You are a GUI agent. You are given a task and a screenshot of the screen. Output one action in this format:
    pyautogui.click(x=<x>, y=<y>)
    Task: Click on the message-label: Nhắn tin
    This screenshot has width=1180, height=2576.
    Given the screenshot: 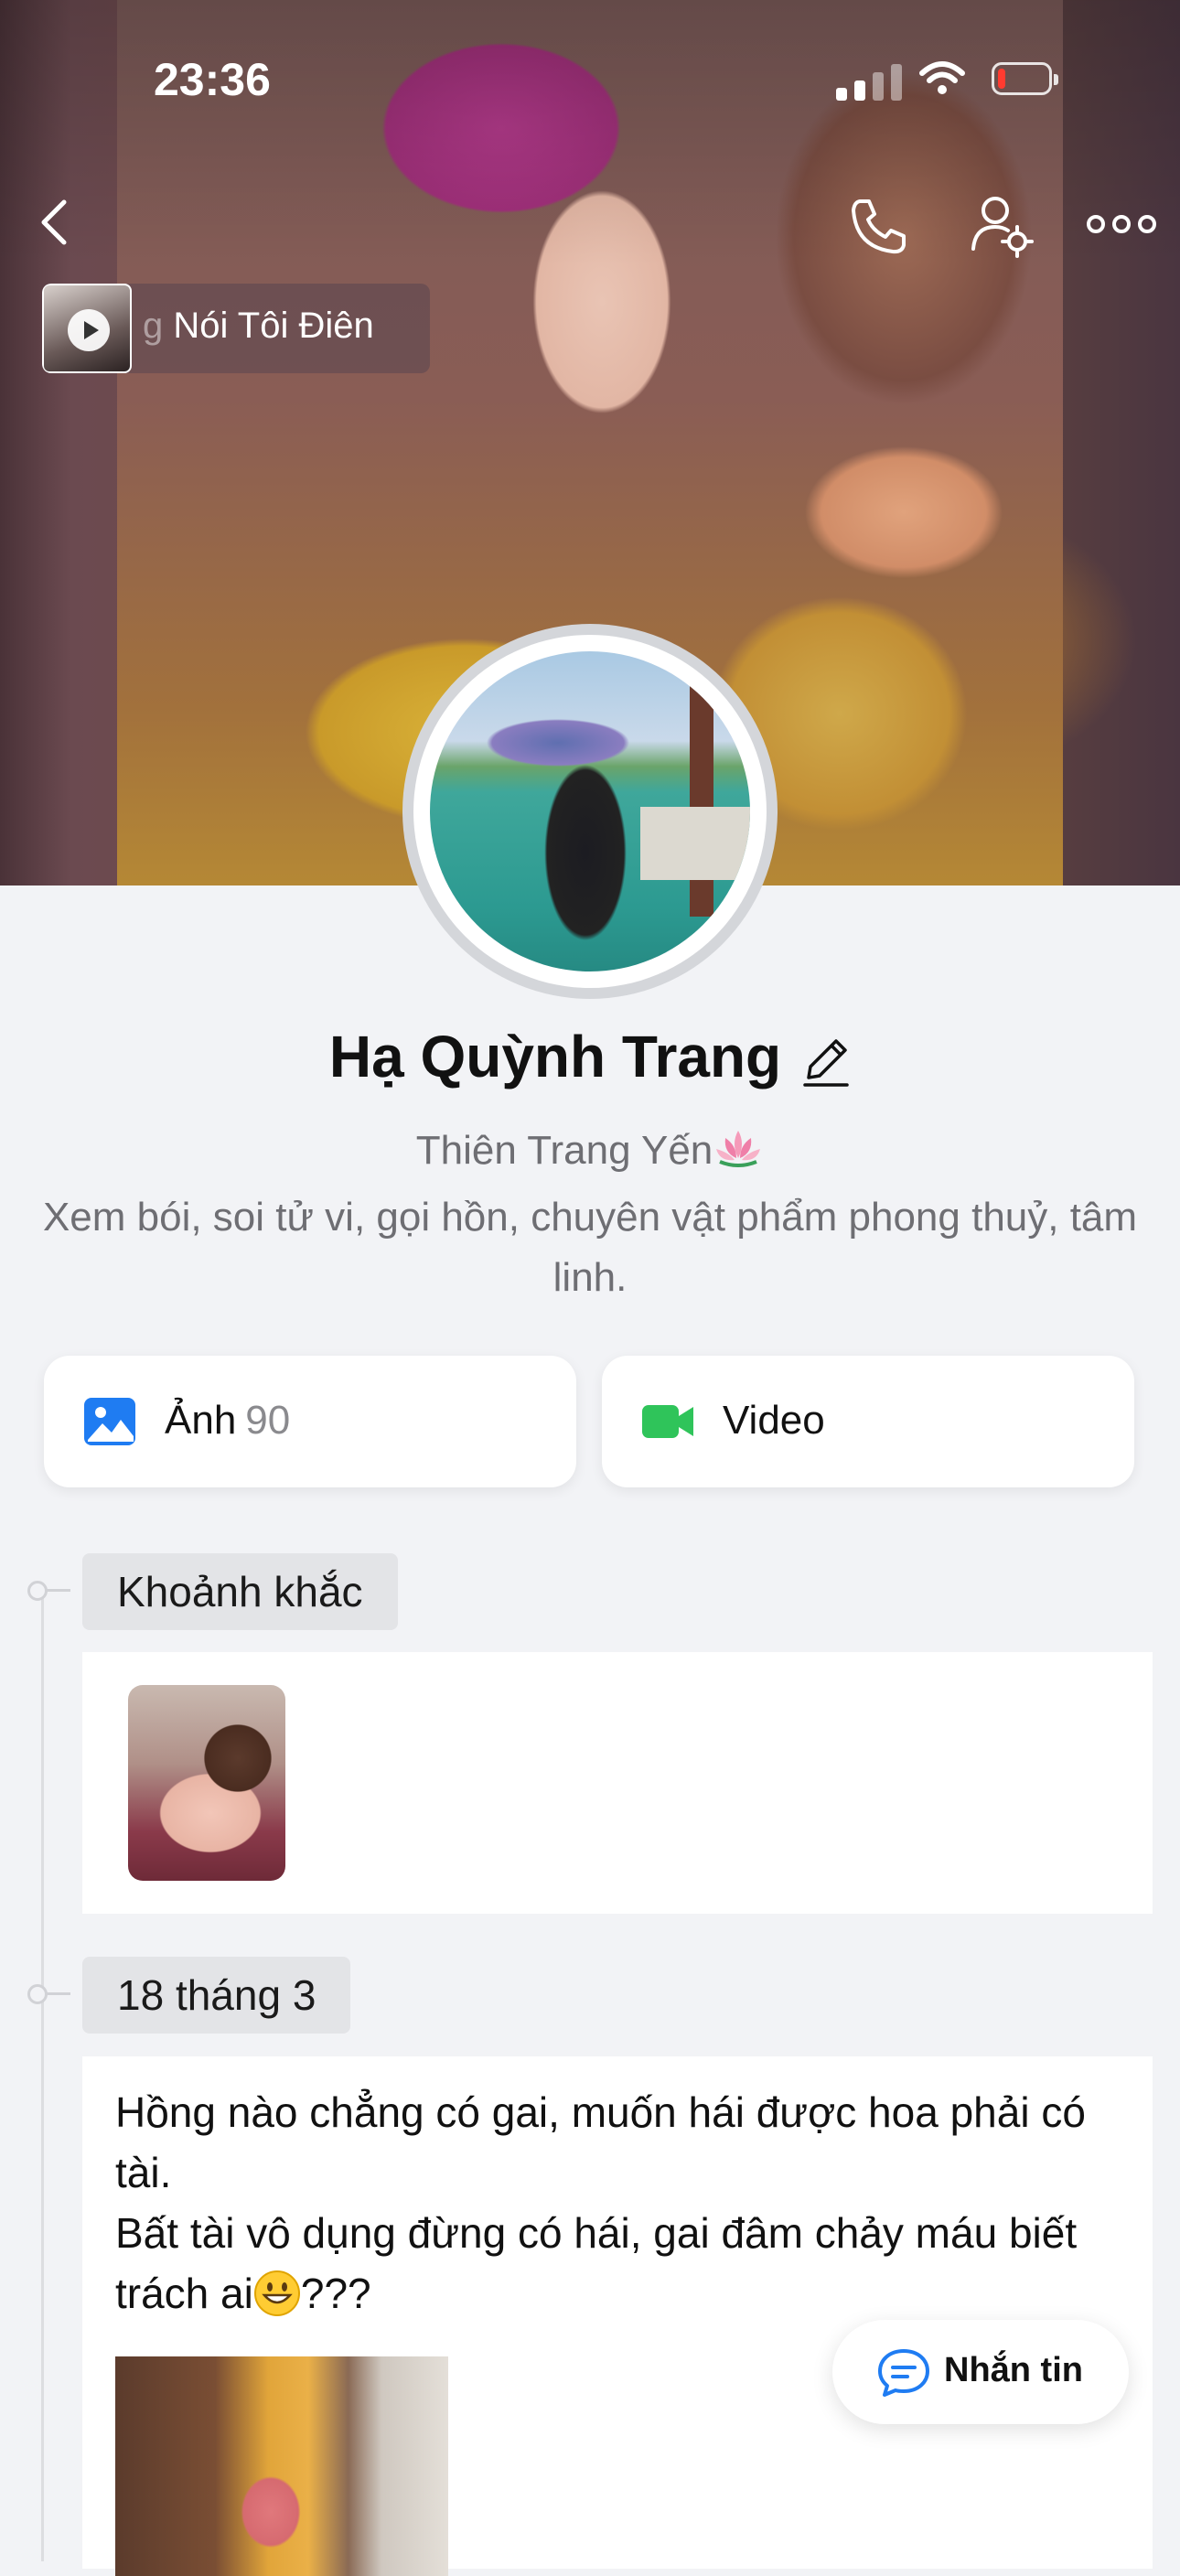 What is the action you would take?
    pyautogui.click(x=1013, y=2370)
    